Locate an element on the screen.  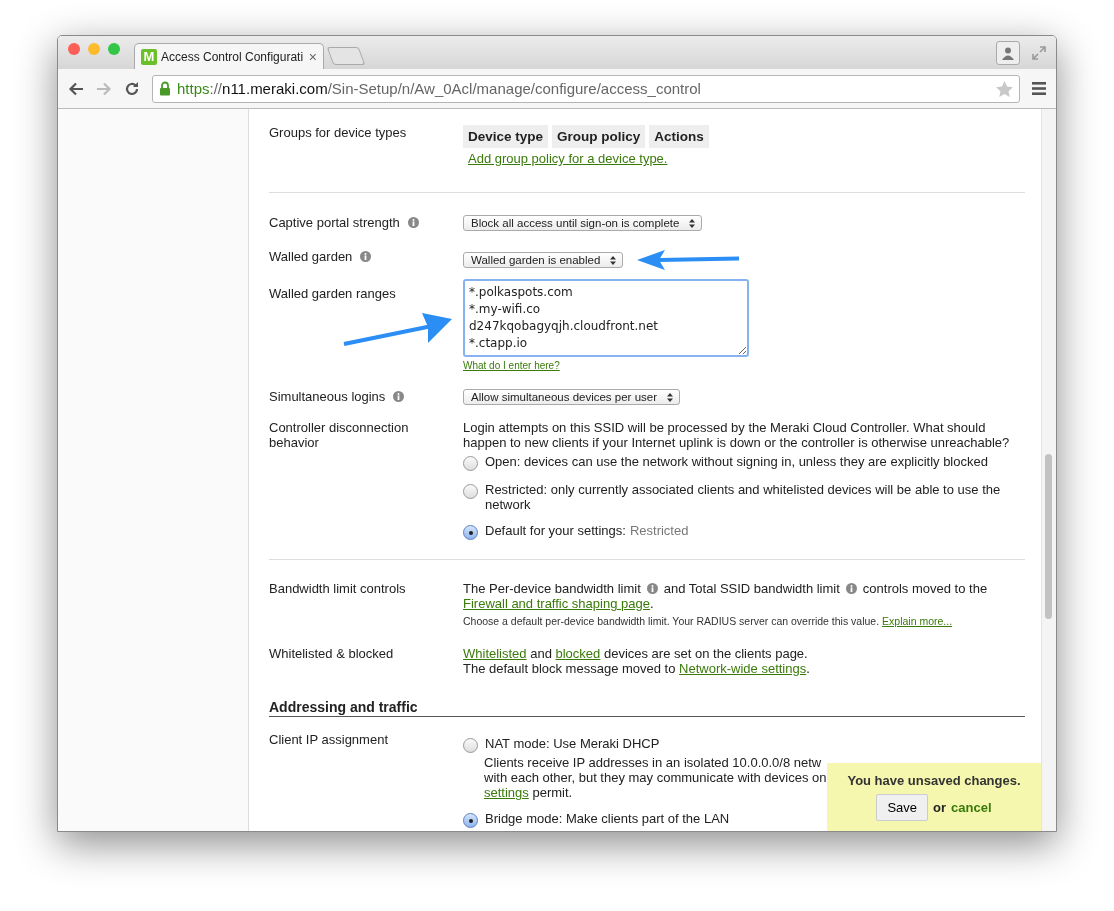
description-text: The Per-device bandwidth limit is located at coordinates (552, 588).